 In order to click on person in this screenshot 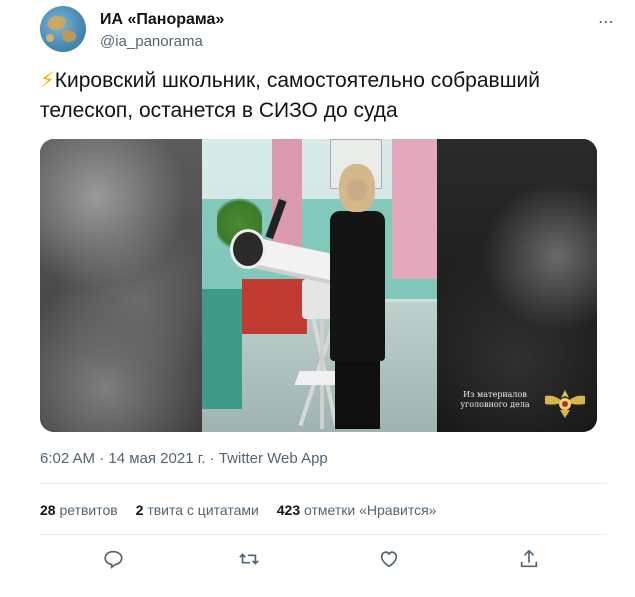, I will do `click(357, 286)`.